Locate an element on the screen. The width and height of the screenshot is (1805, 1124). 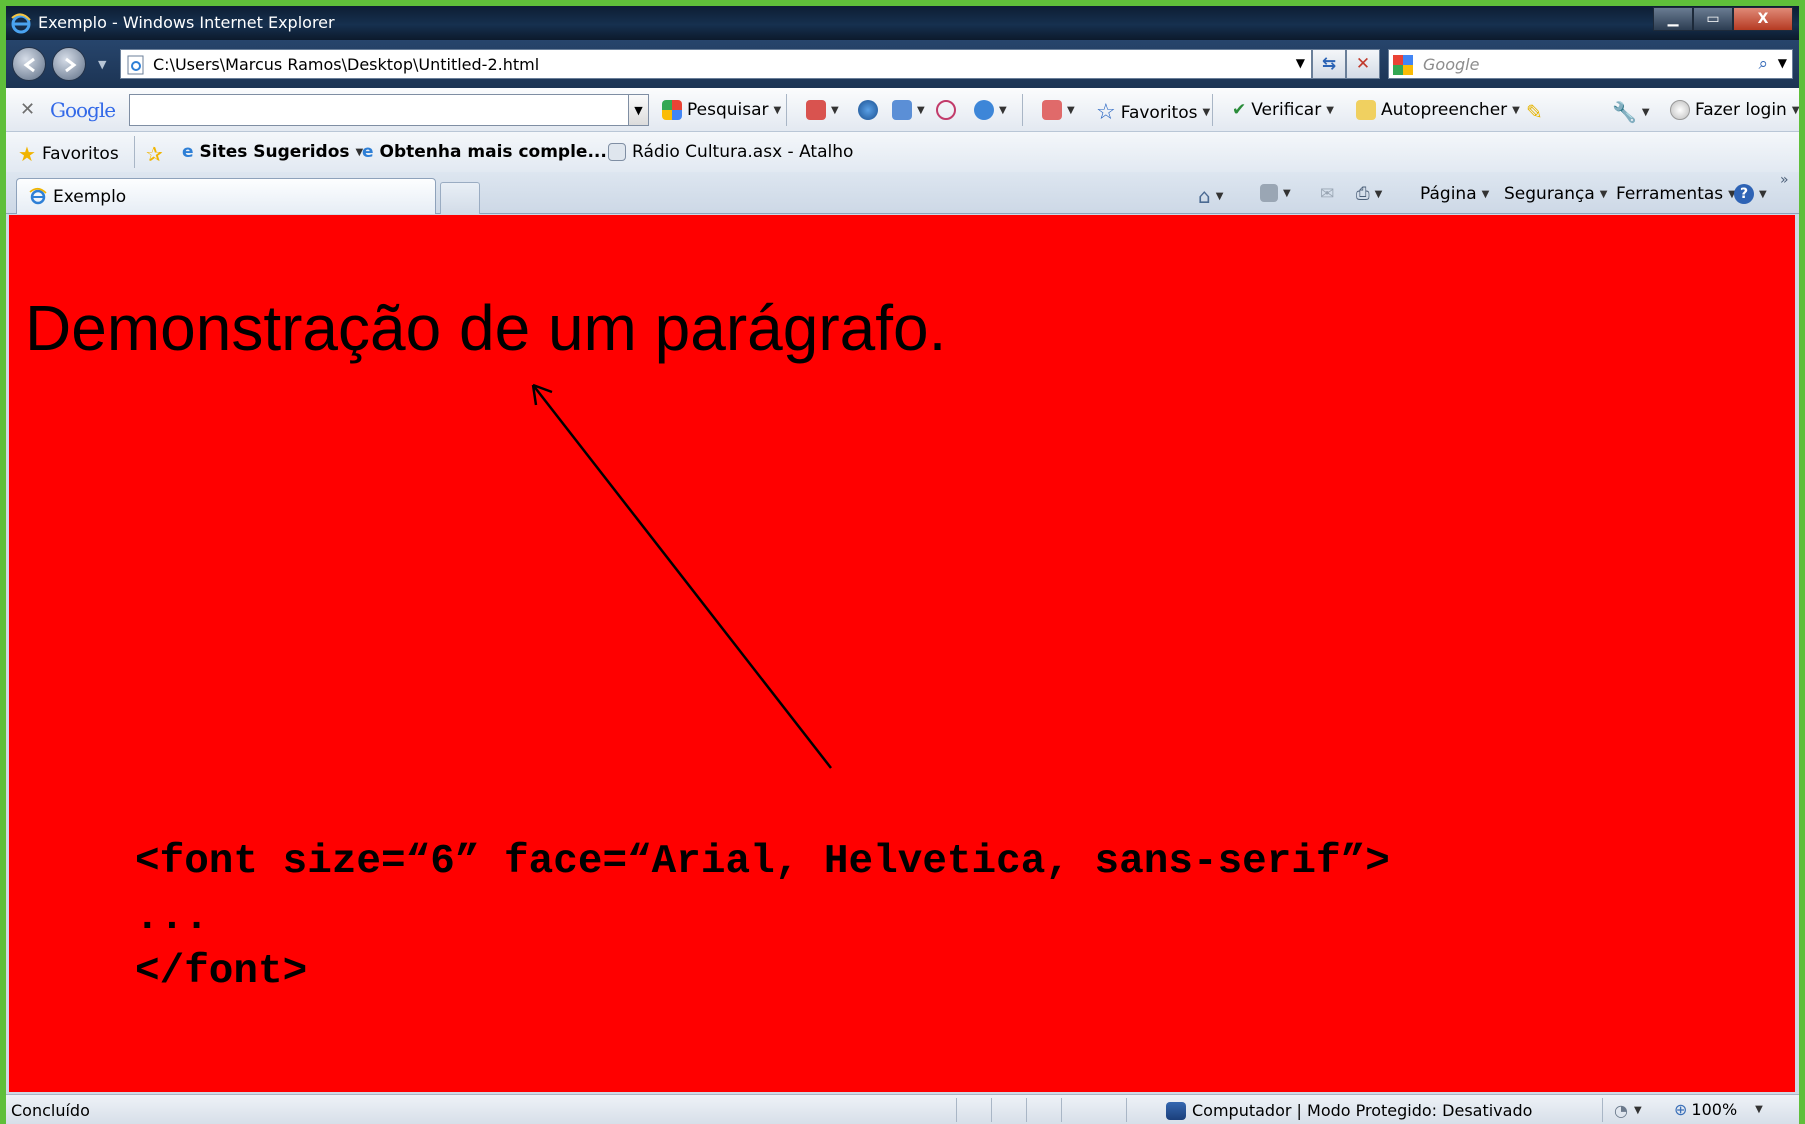
window-title: Exemplo - Windows Internet Explorer is located at coordinates (186, 22).